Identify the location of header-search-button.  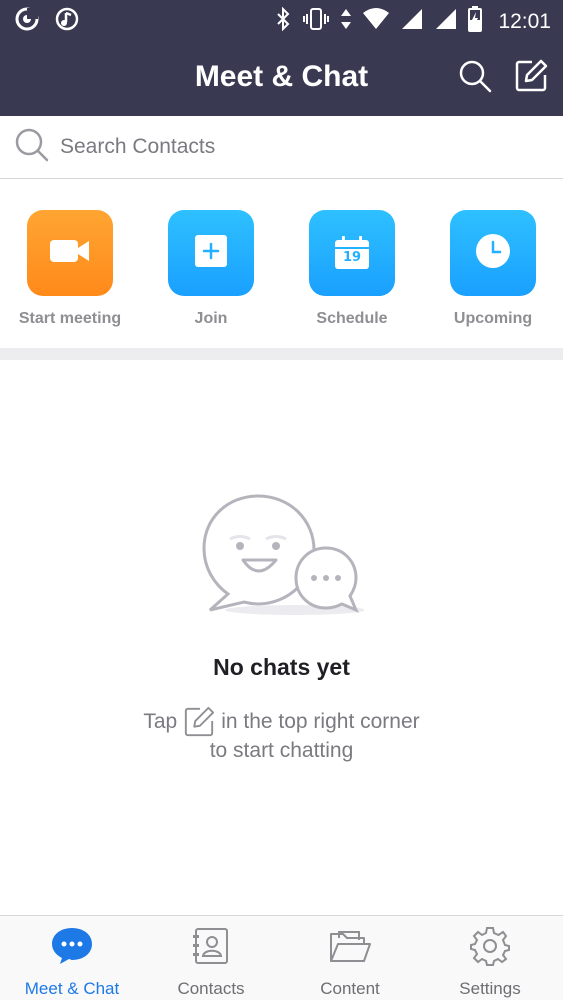
(475, 78).